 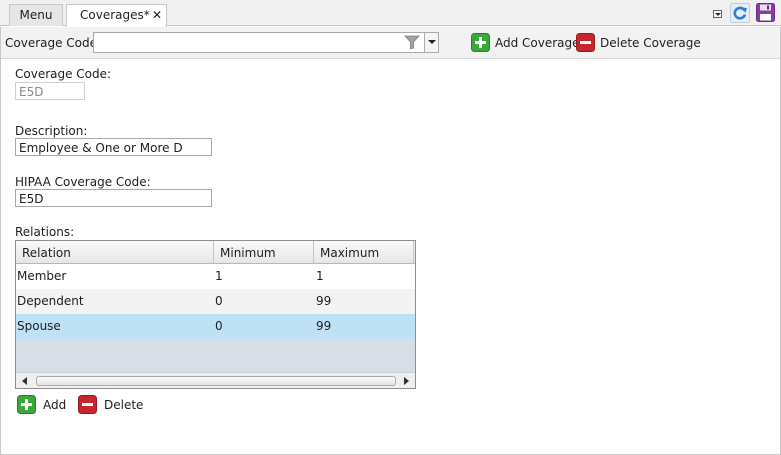 What do you see at coordinates (740, 13) in the screenshot?
I see `refresh-icon` at bounding box center [740, 13].